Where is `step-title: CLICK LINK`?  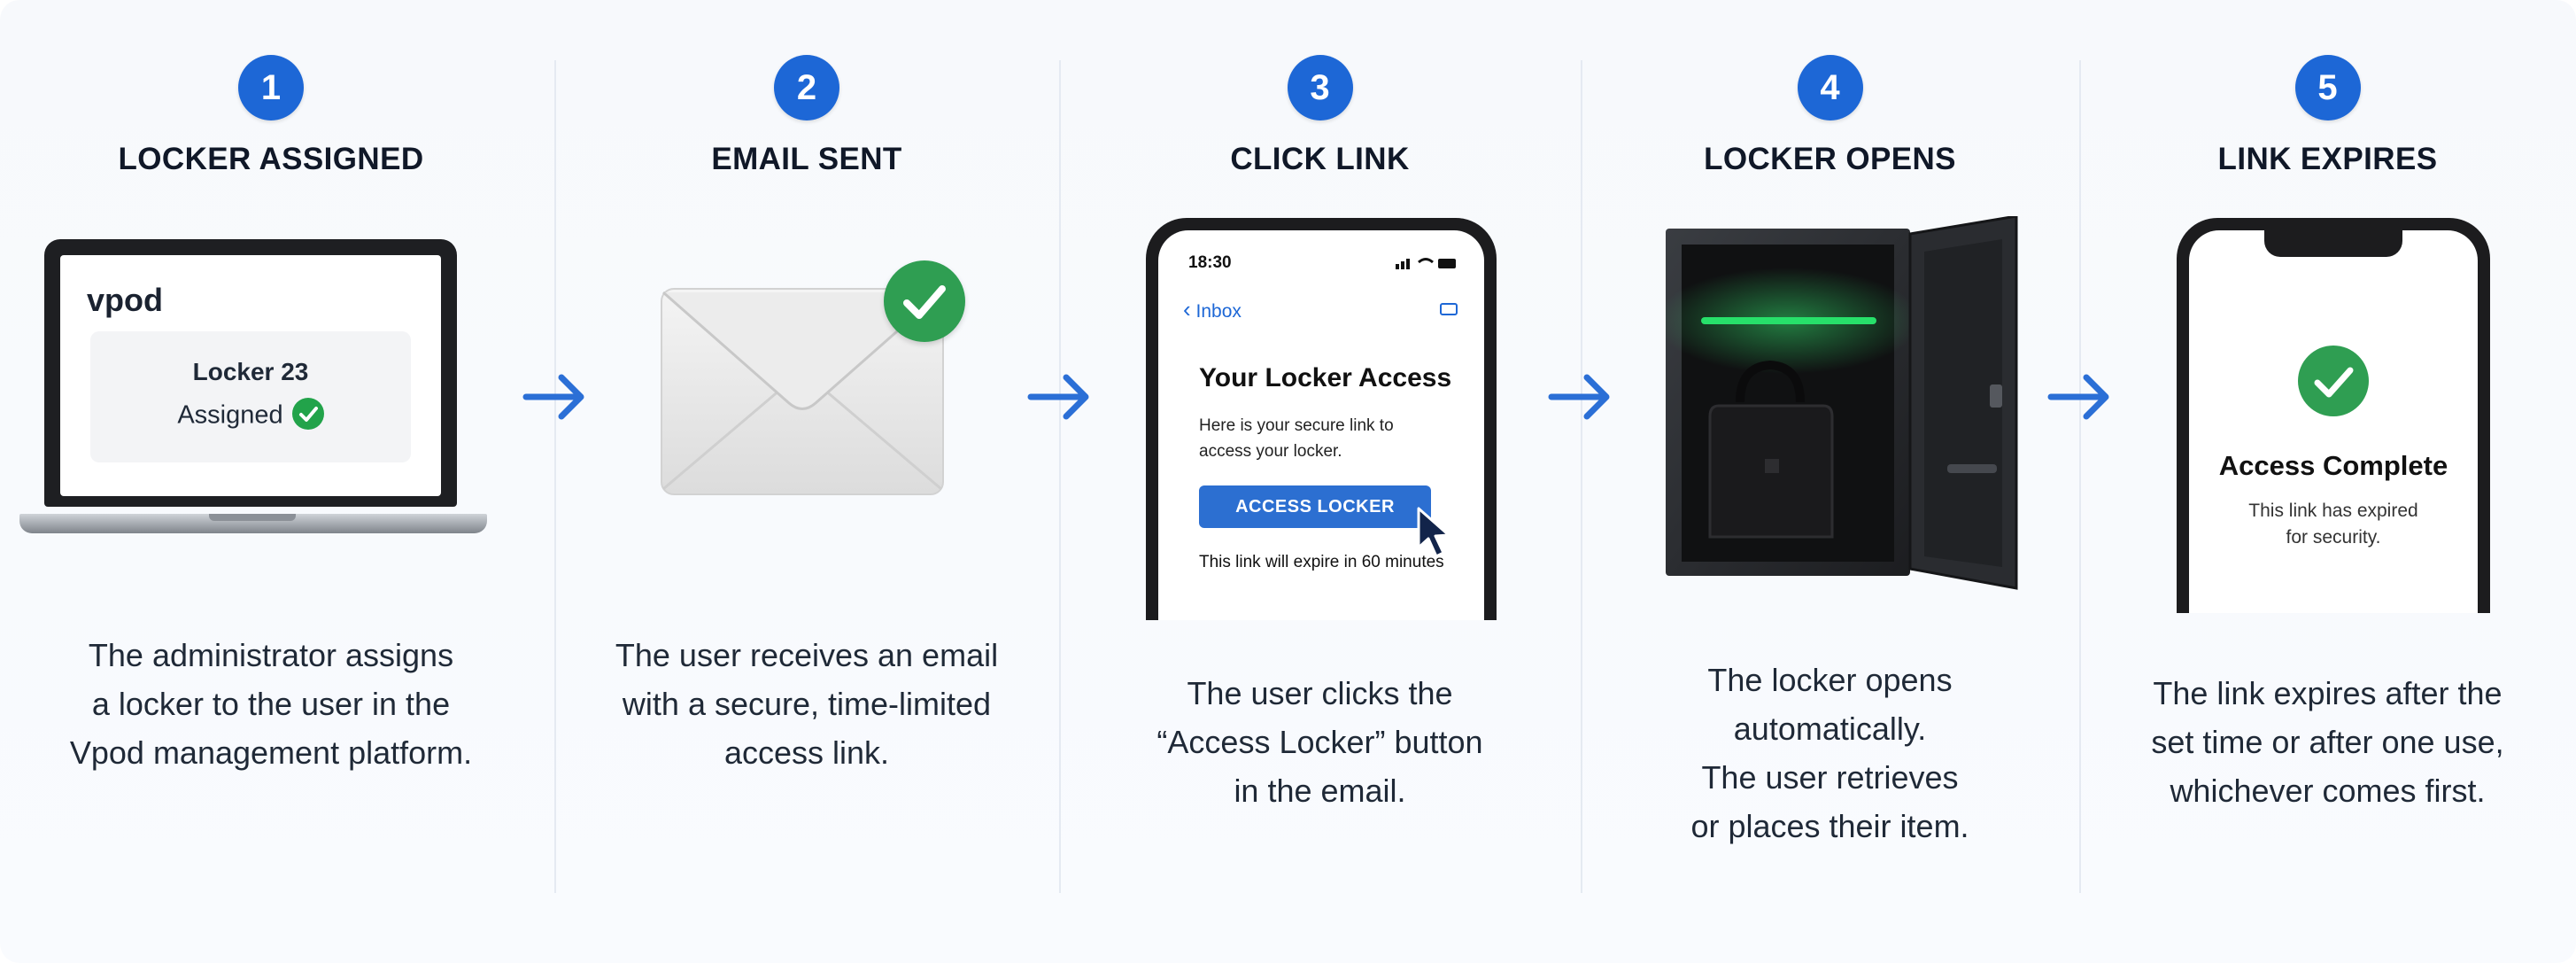 step-title: CLICK LINK is located at coordinates (1320, 159).